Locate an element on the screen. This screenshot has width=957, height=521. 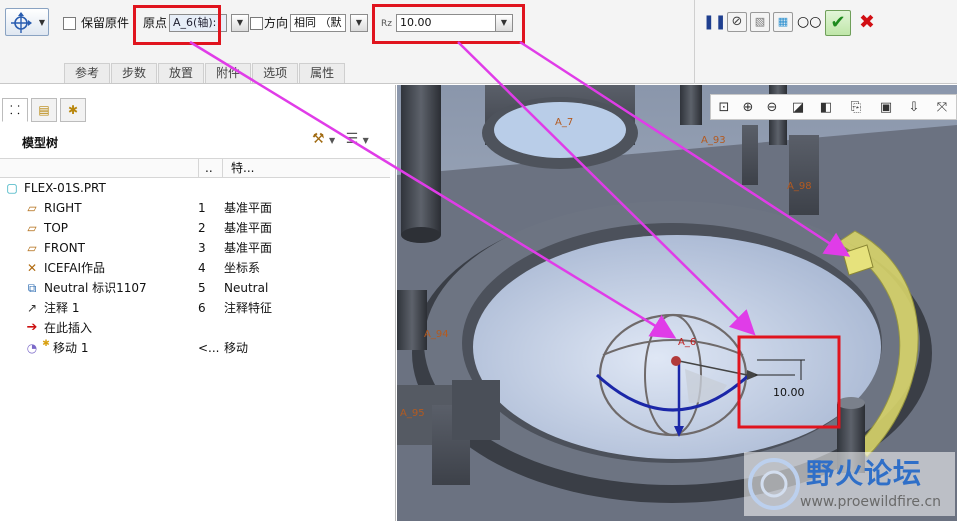
tab-folder-browser: ▤ is located at coordinates (44, 110).